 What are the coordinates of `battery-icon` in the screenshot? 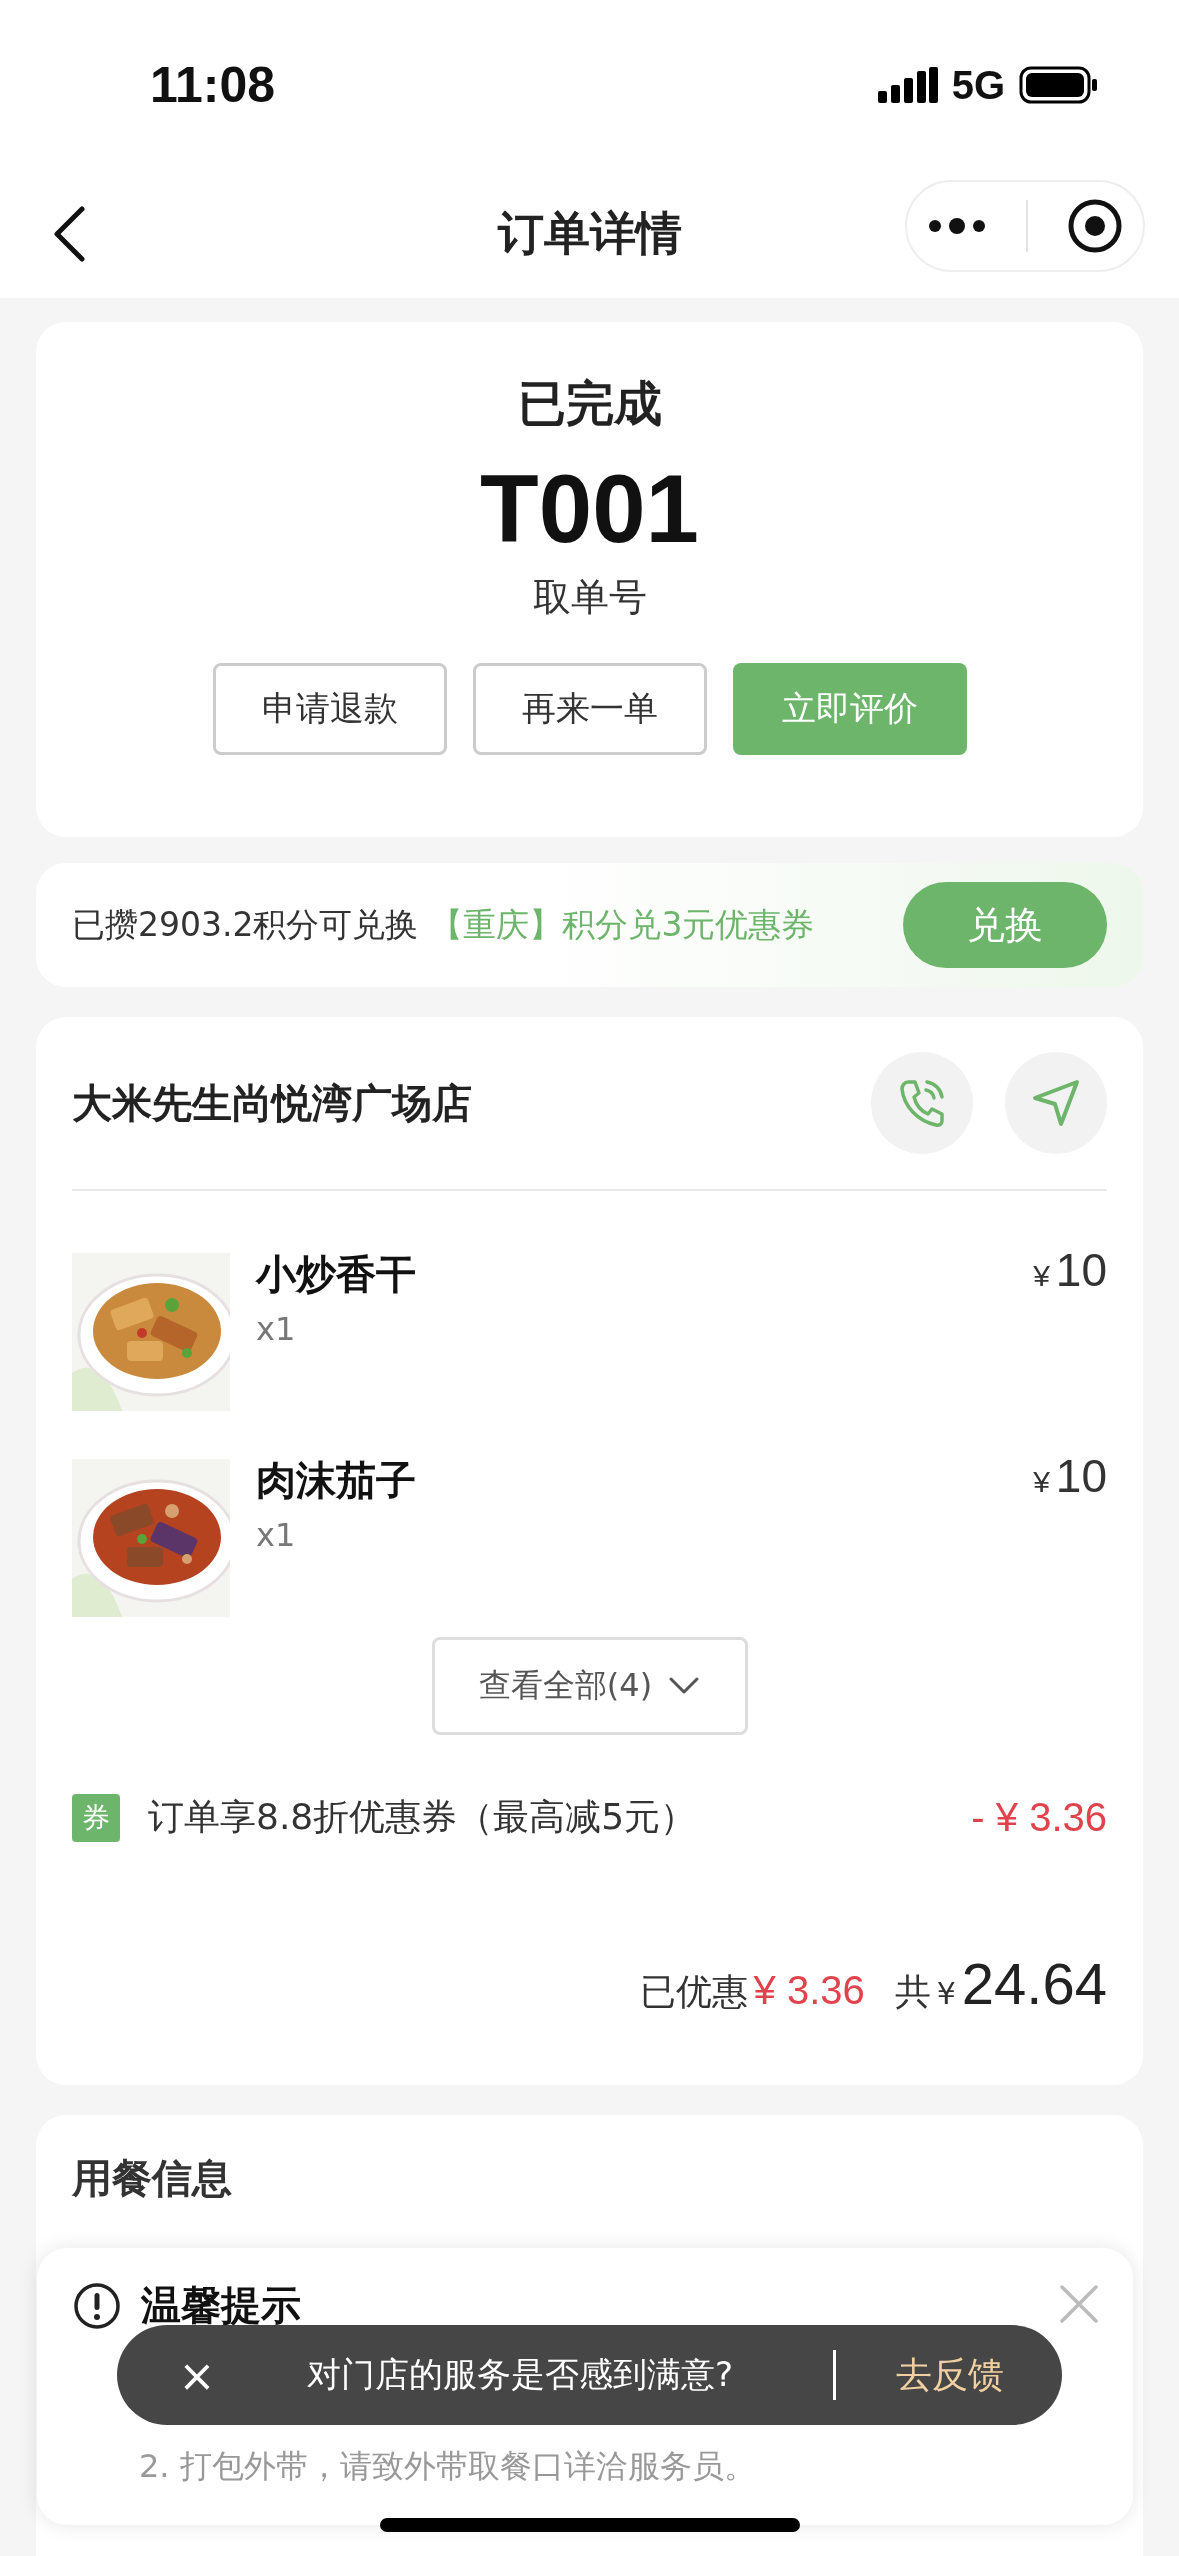 It's located at (1059, 85).